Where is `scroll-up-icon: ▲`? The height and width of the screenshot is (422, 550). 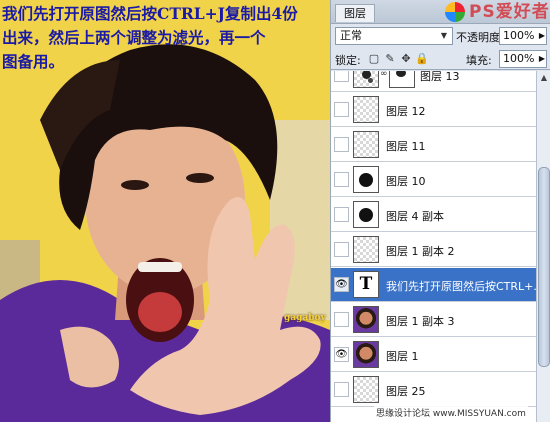
scroll-up-icon: ▲ is located at coordinates (543, 78).